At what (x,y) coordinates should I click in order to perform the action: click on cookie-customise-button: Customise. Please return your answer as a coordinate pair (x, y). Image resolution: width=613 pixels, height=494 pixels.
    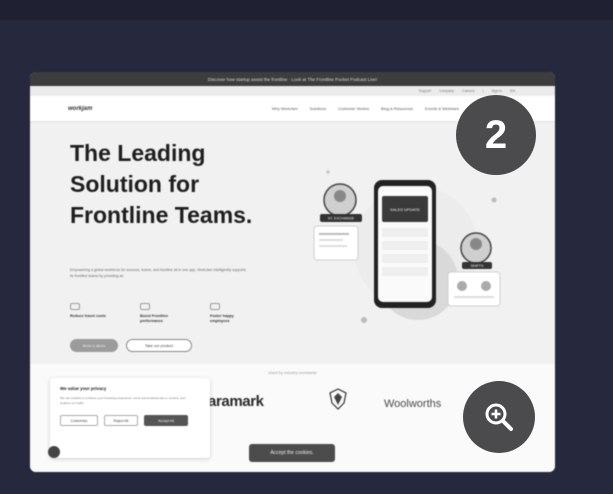
    Looking at the image, I should click on (79, 421).